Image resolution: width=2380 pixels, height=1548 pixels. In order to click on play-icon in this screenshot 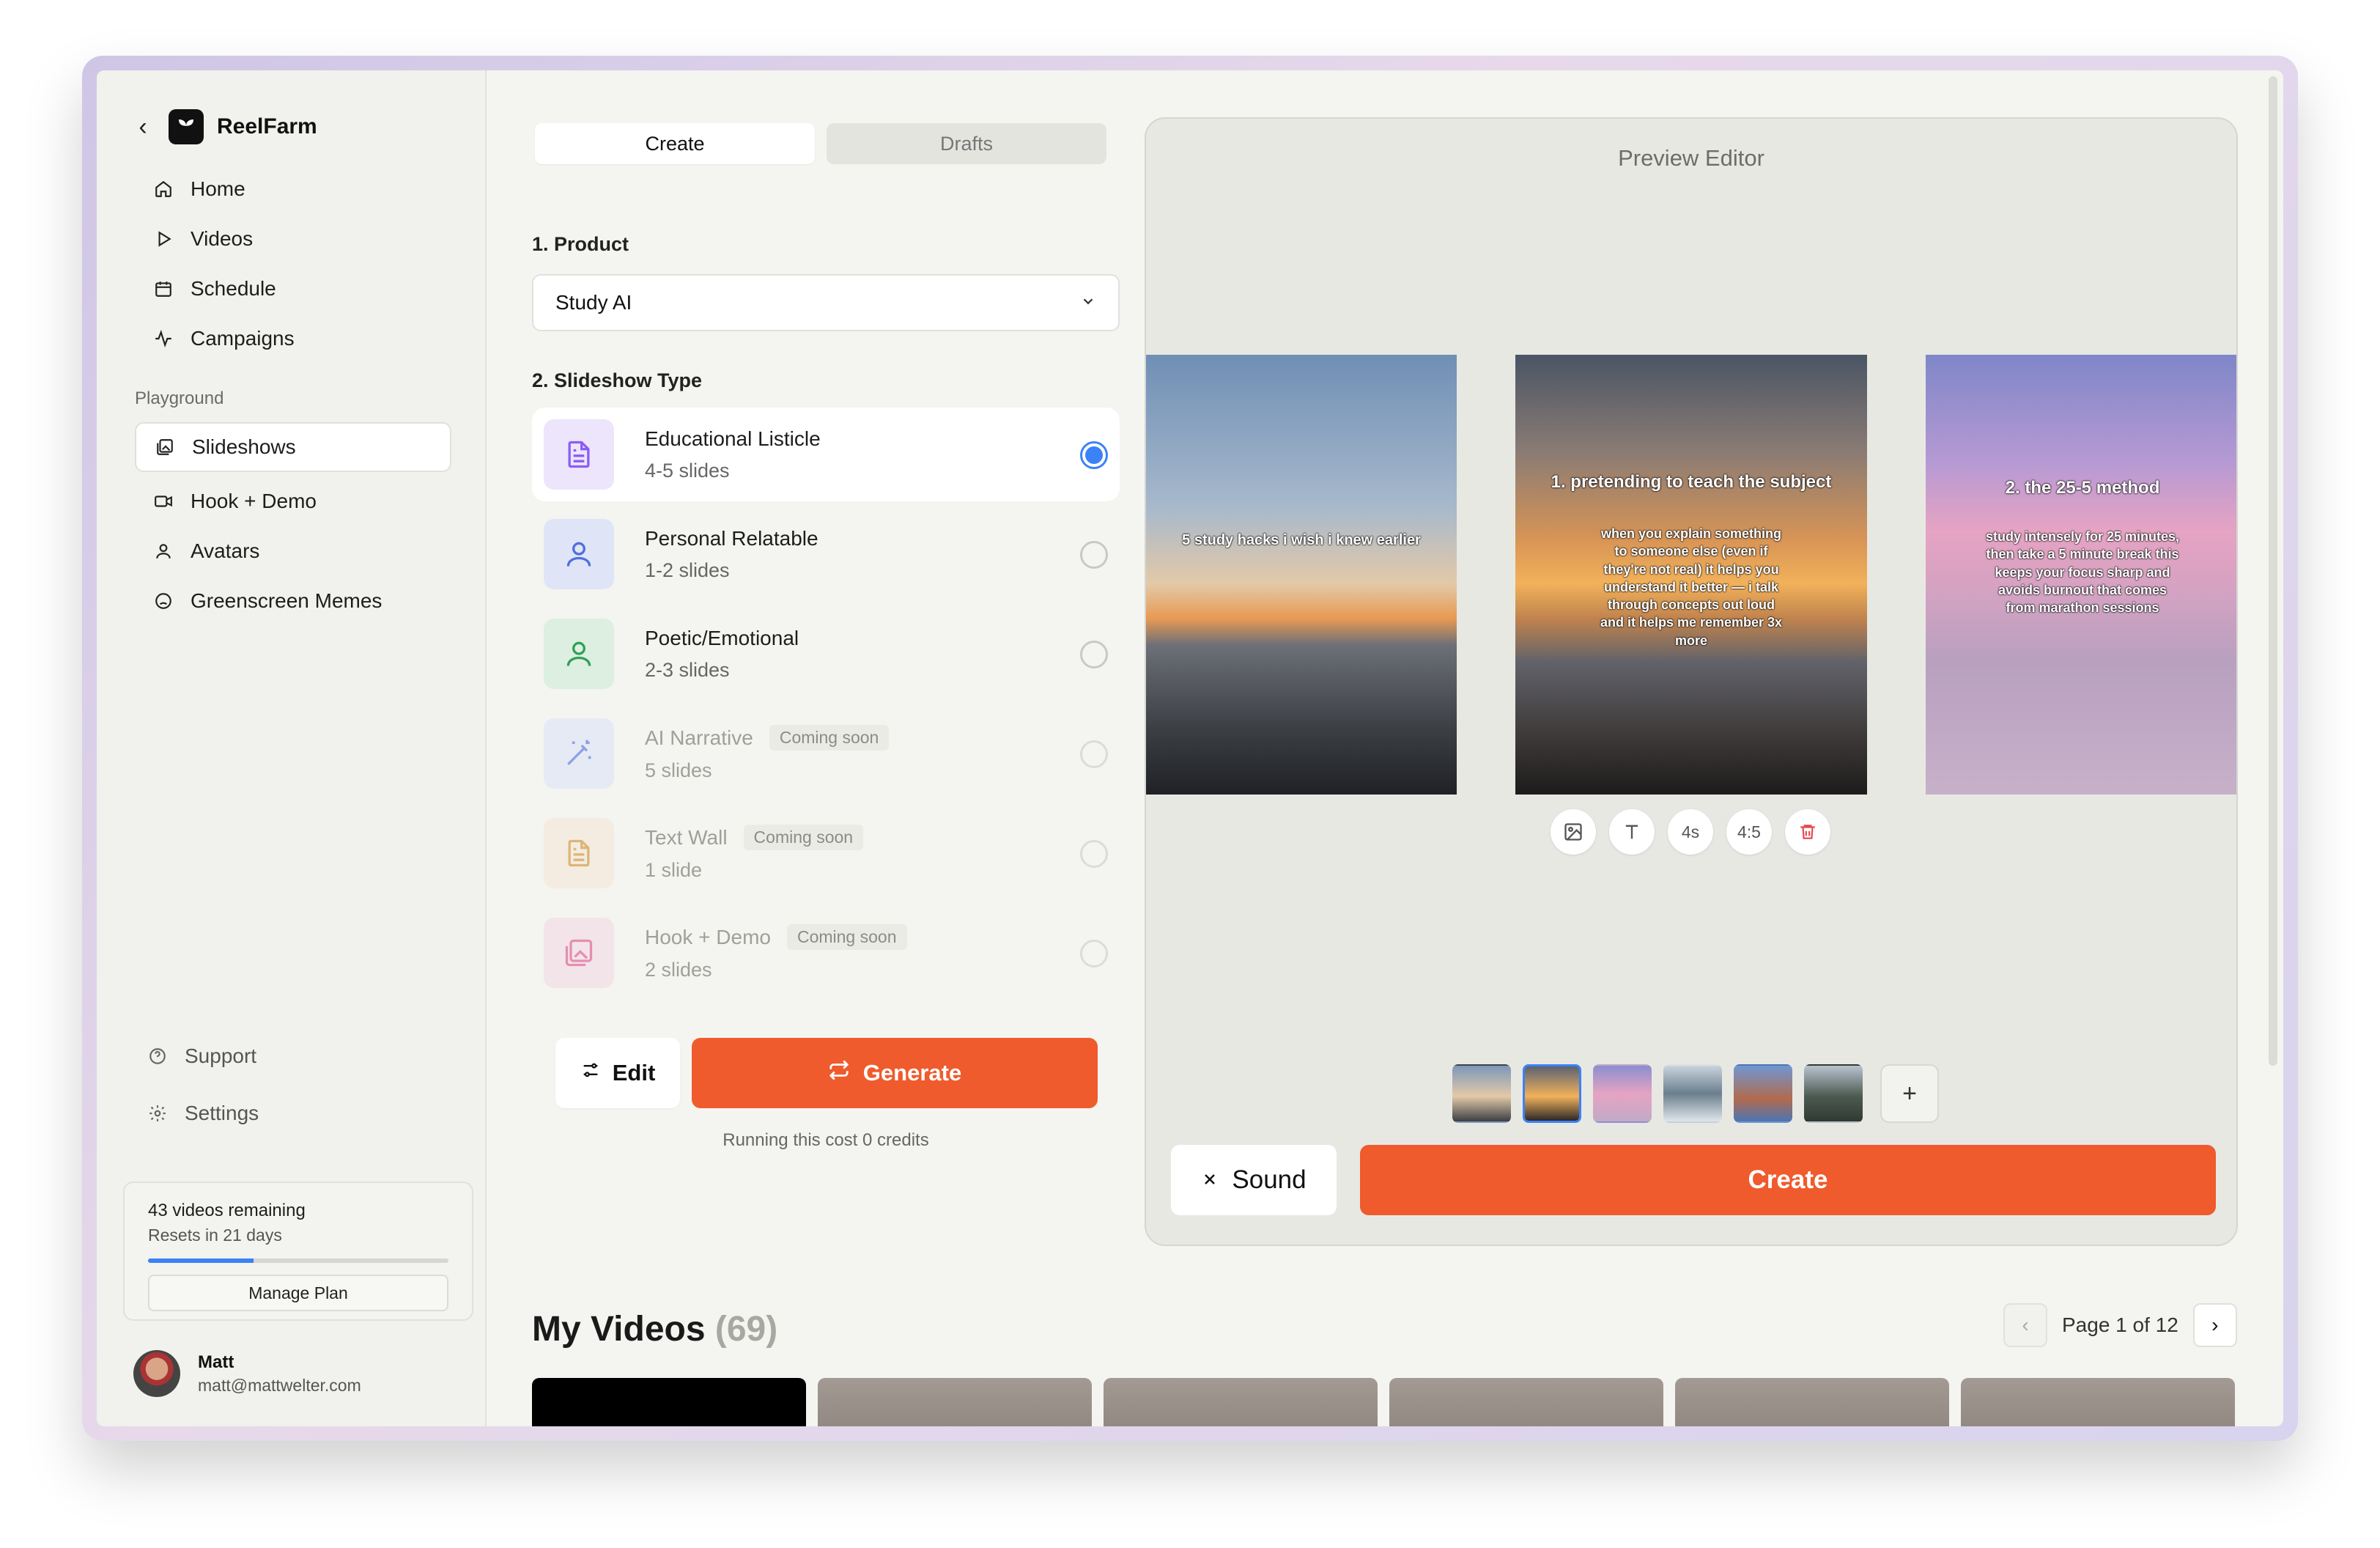, I will do `click(163, 239)`.